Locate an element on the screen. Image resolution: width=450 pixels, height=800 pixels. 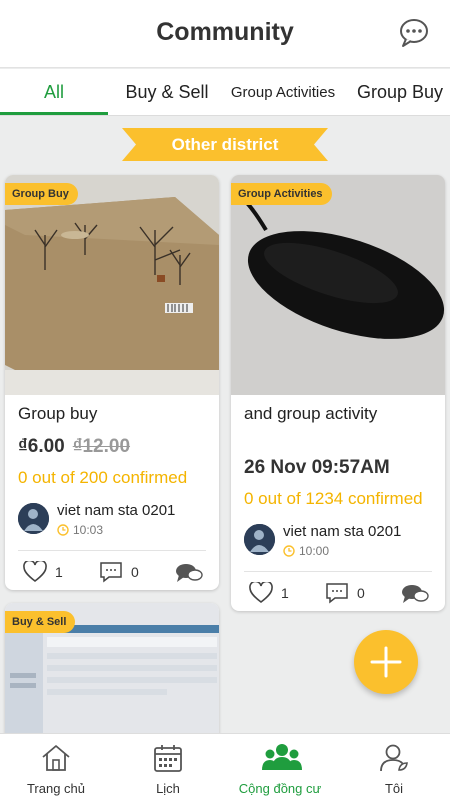
post-price: ₫6.00 ₫12.00 is located at coordinates (74, 447).